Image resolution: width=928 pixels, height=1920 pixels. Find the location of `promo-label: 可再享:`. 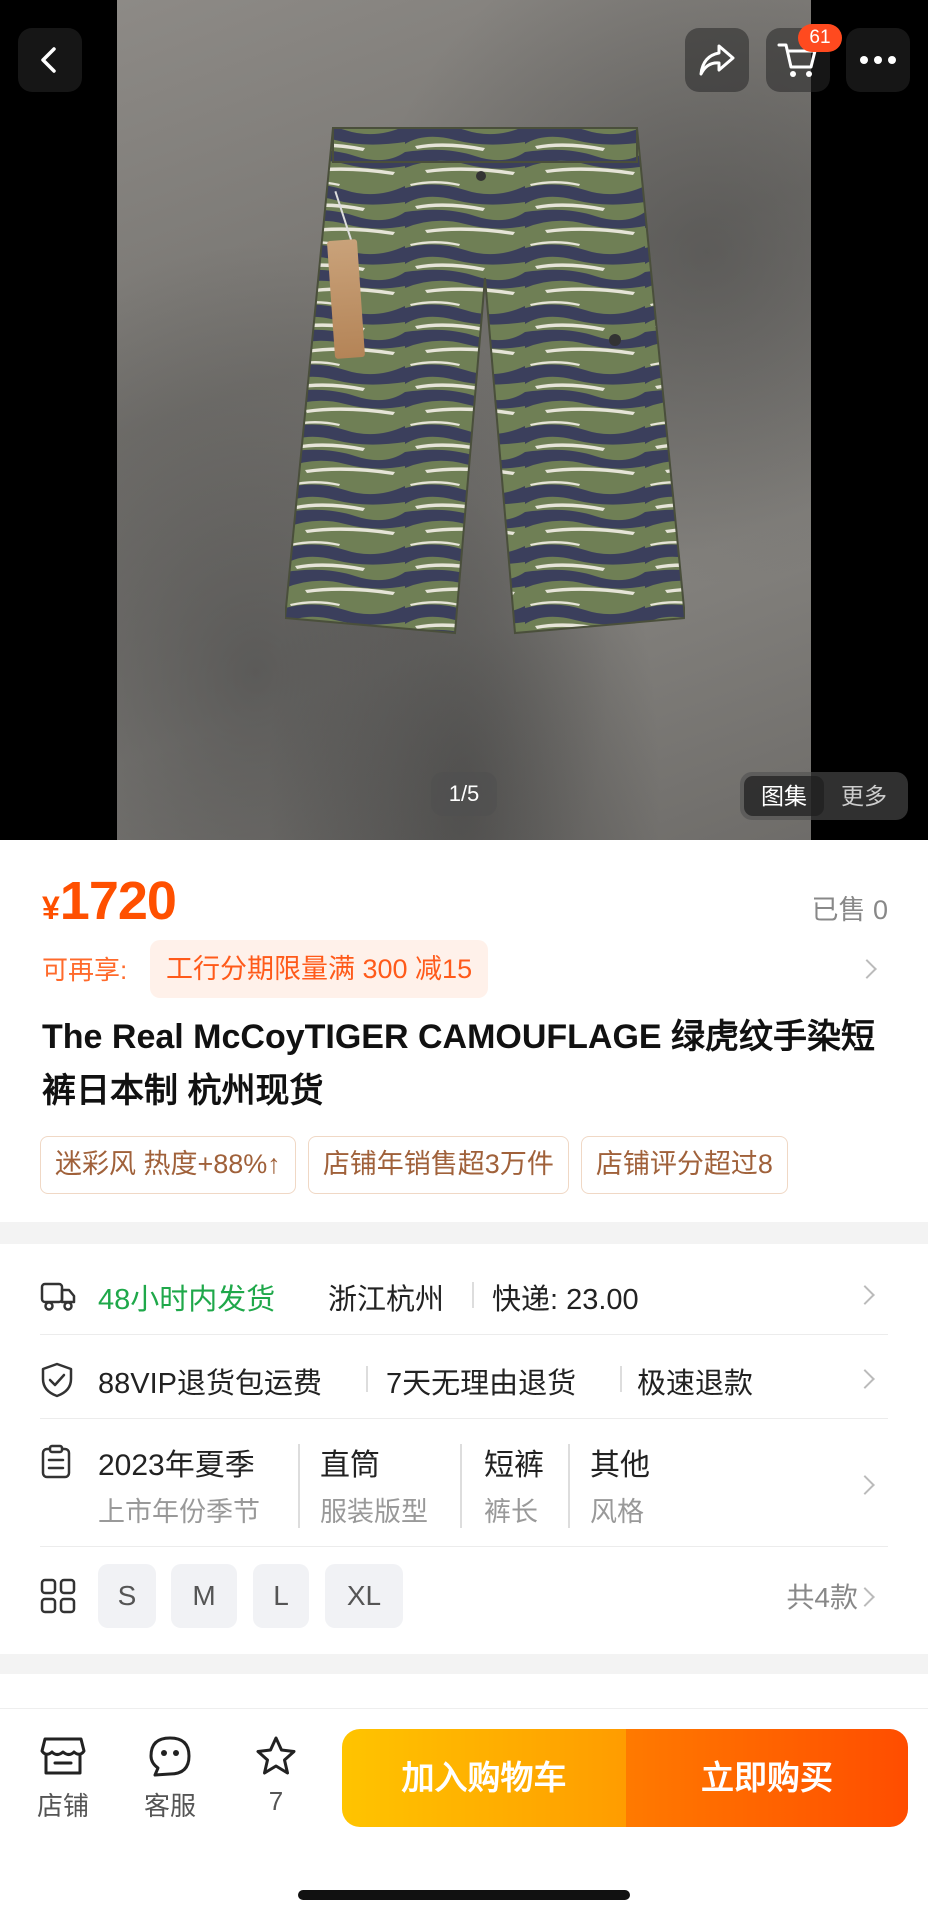

promo-label: 可再享: is located at coordinates (85, 970).